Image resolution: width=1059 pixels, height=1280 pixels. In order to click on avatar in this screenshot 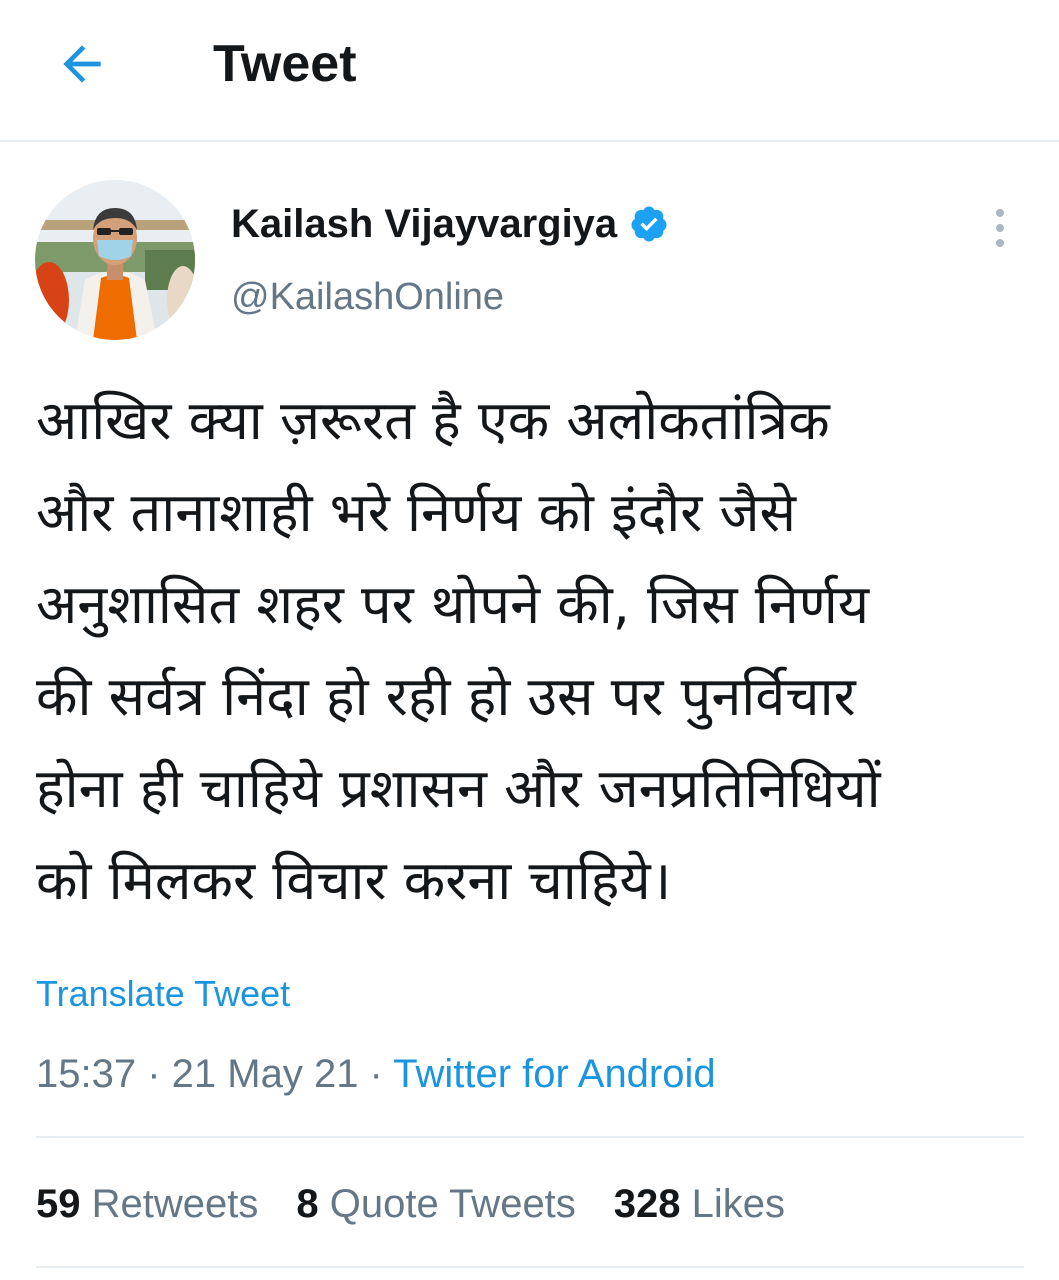, I will do `click(115, 260)`.